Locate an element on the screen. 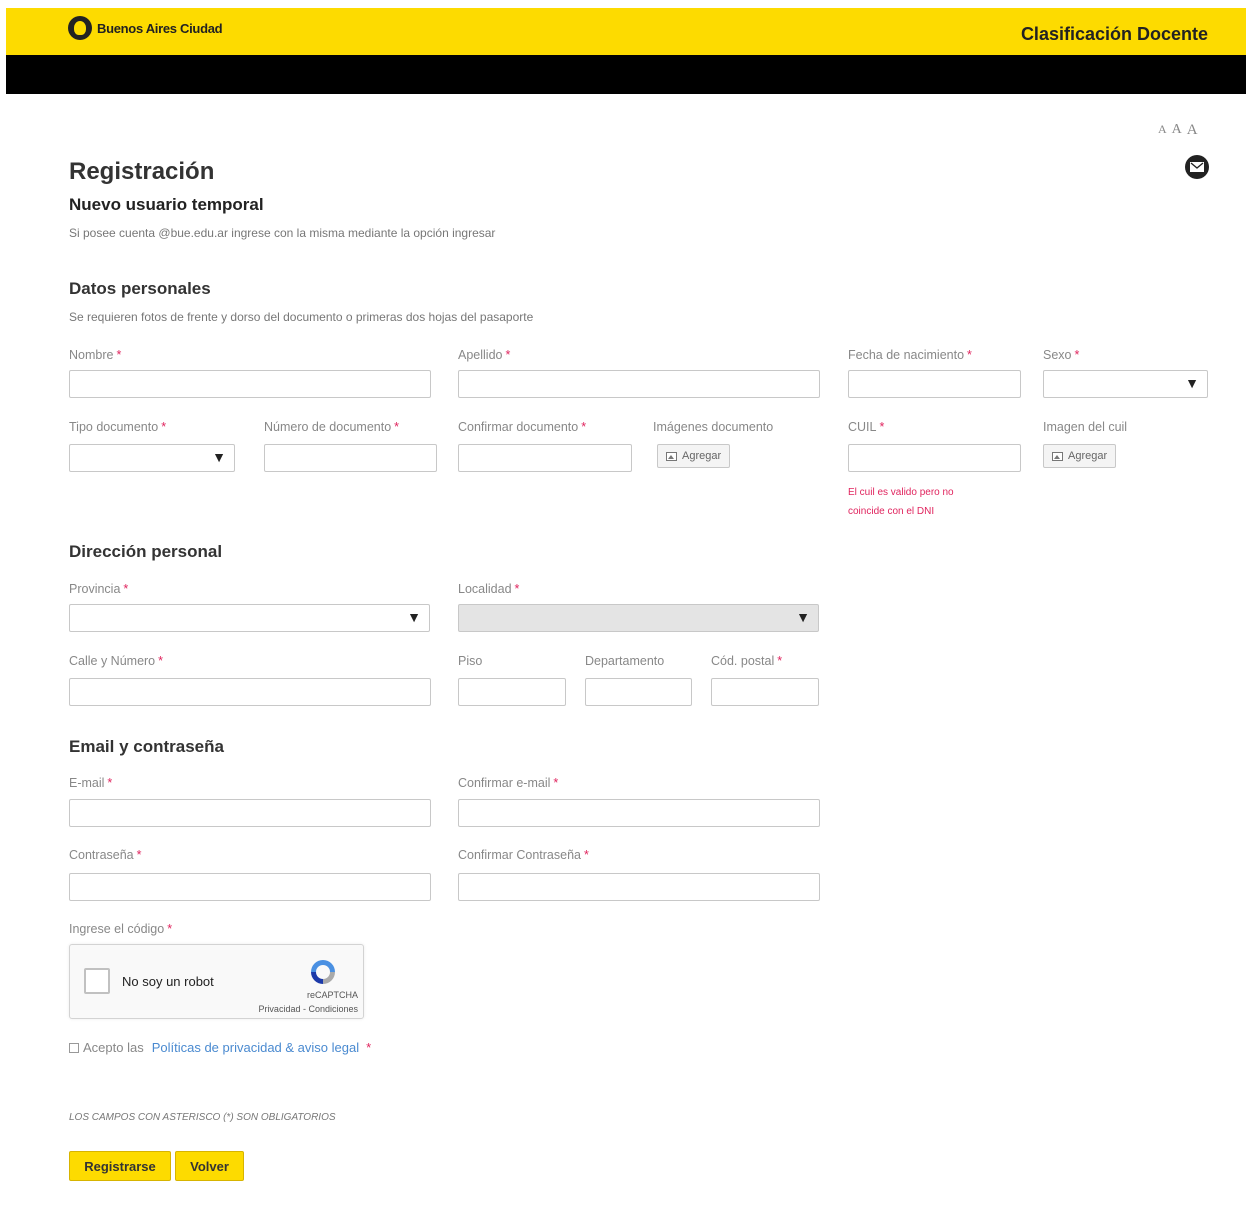 This screenshot has width=1246, height=1216. piso-input is located at coordinates (512, 692).